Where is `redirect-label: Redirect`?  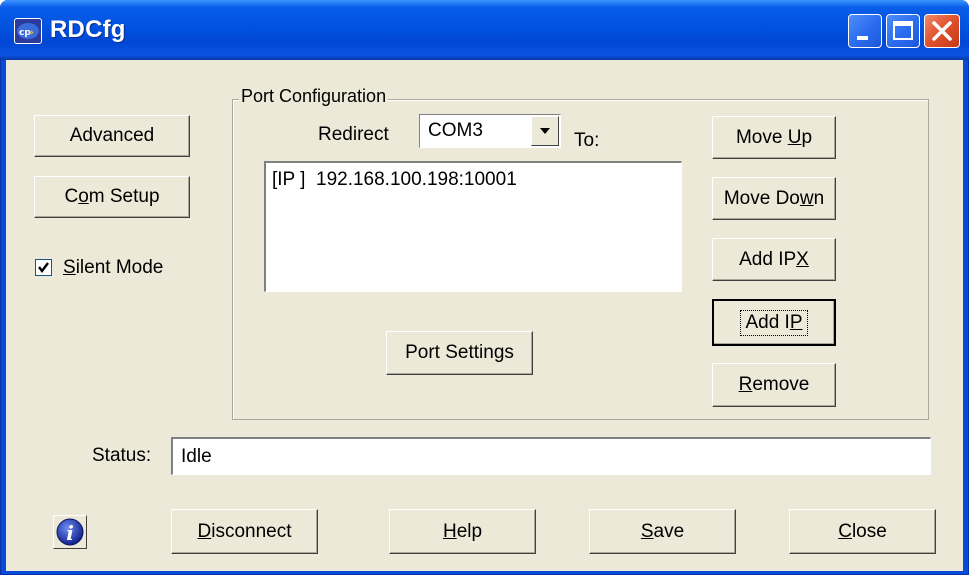 redirect-label: Redirect is located at coordinates (353, 134).